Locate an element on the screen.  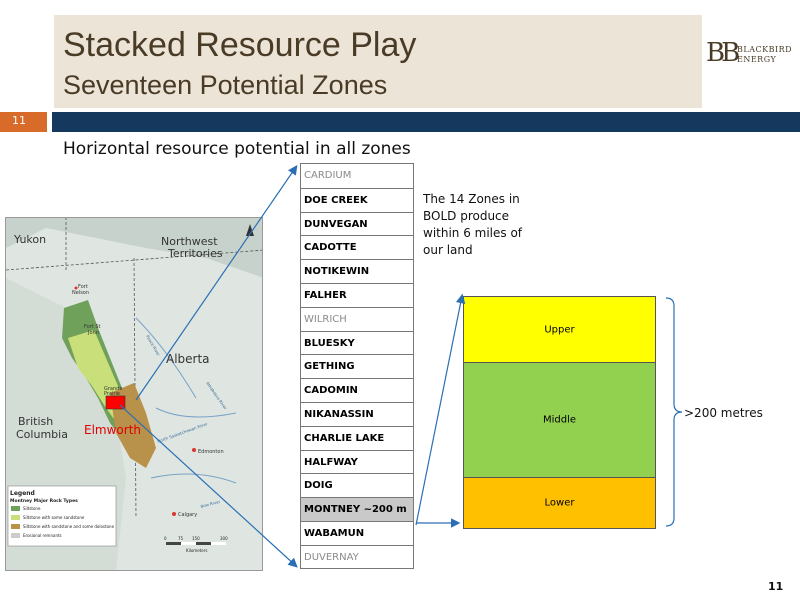
label-bc-2: Columbia is located at coordinates (42, 434).